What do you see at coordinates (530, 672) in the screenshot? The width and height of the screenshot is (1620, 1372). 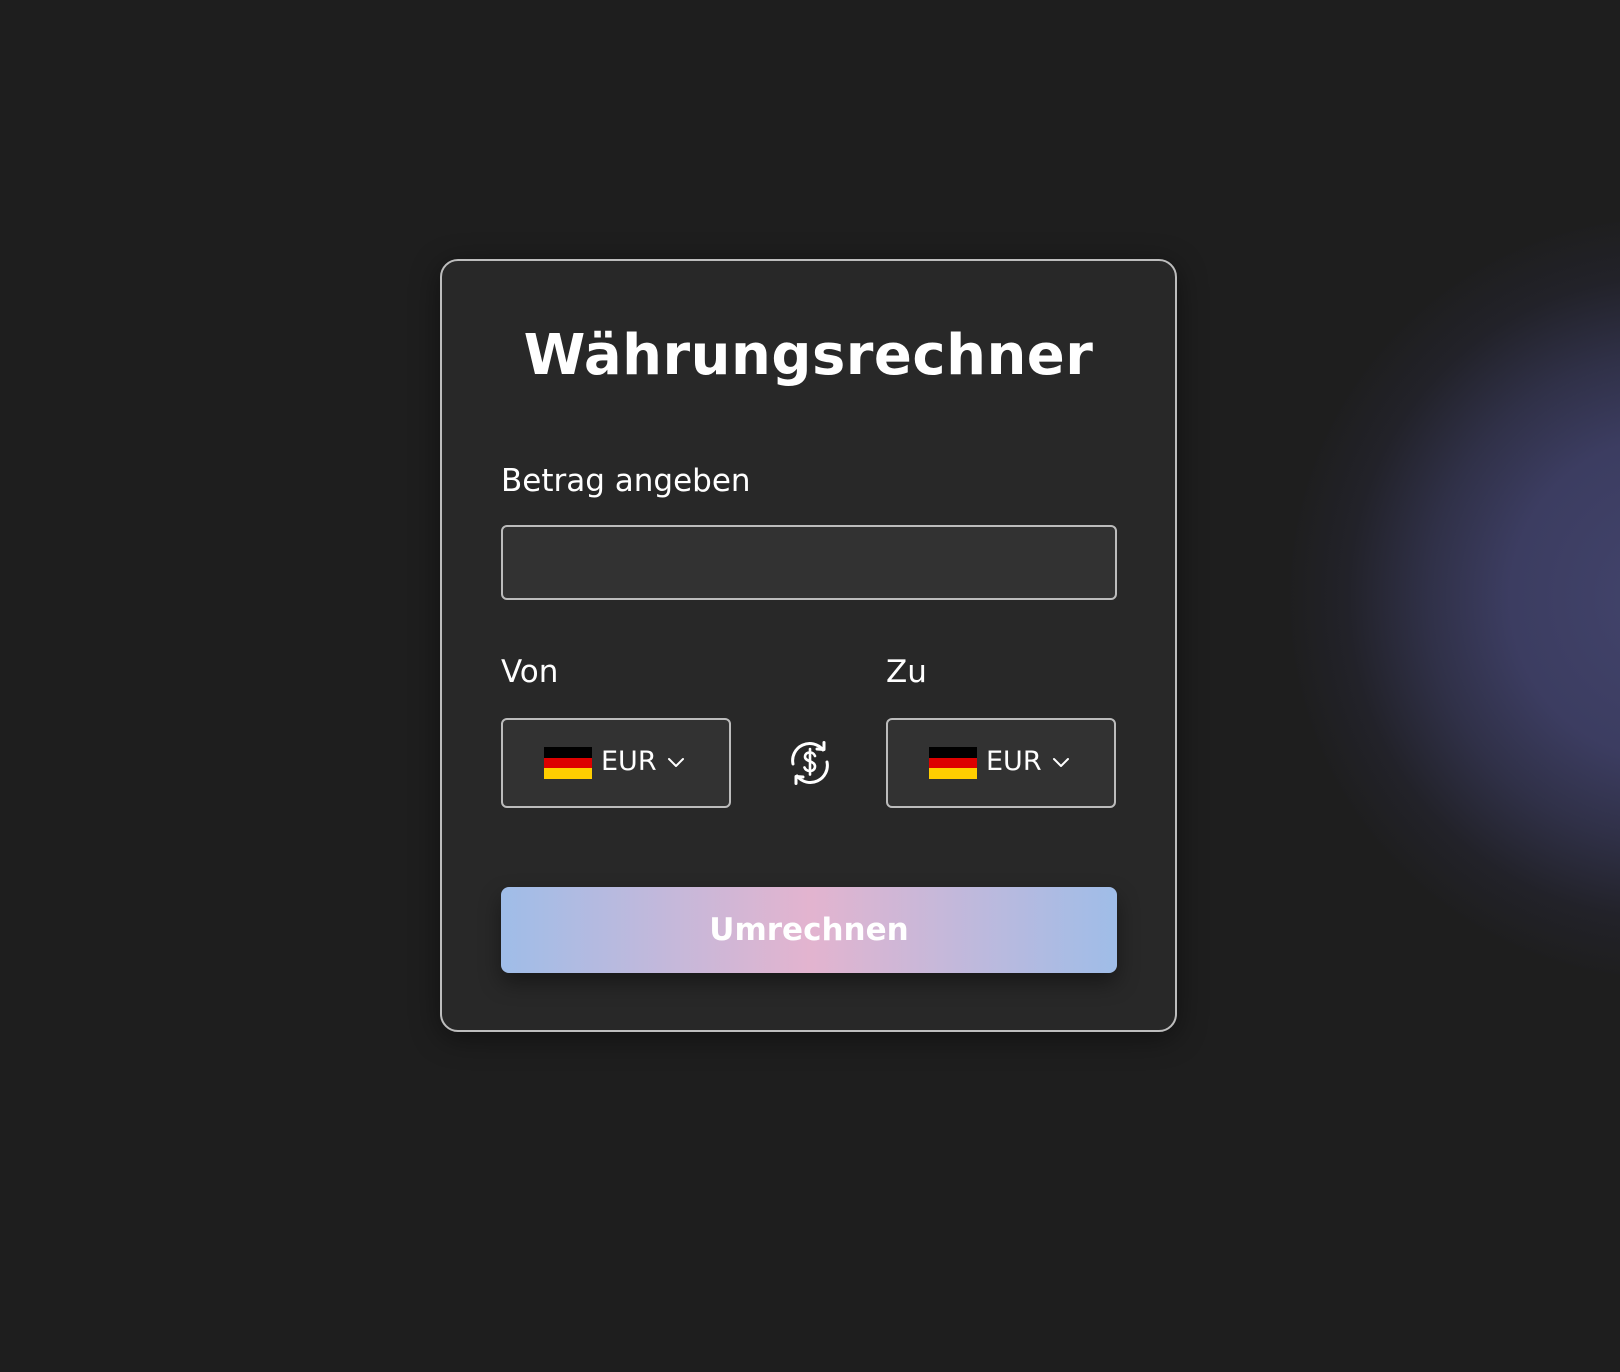 I see `from-label: Von` at bounding box center [530, 672].